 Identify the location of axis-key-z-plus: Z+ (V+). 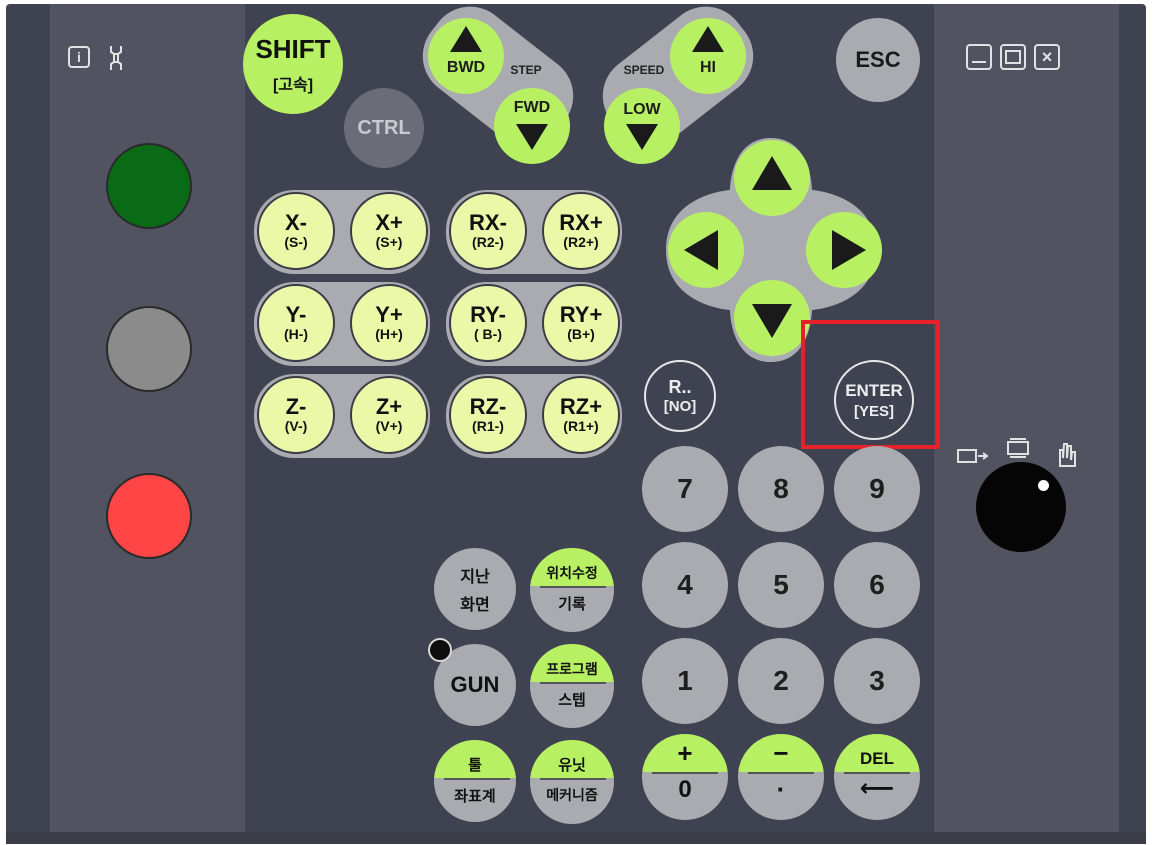
(389, 415).